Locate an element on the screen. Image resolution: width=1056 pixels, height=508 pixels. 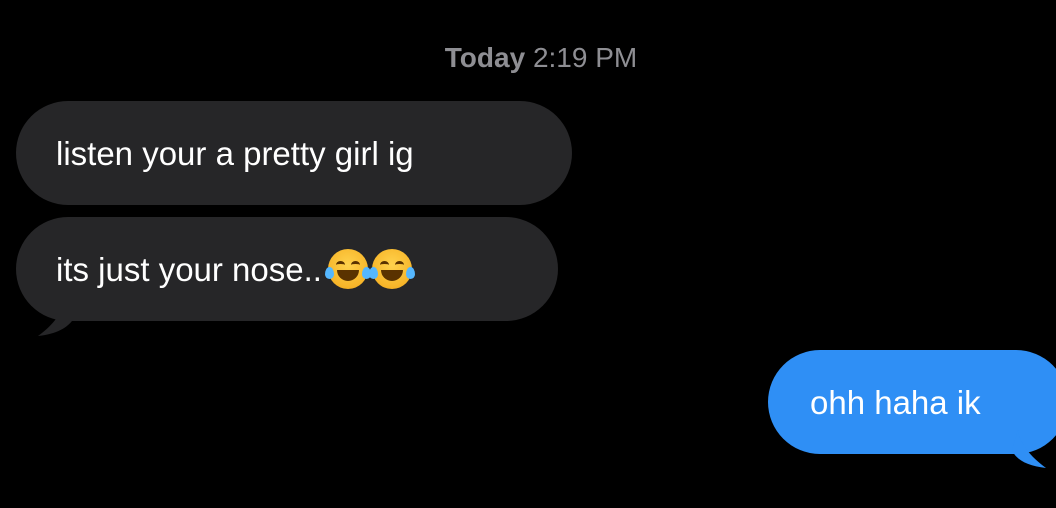
incoming-message-bubble: its just your nose.. is located at coordinates (287, 269).